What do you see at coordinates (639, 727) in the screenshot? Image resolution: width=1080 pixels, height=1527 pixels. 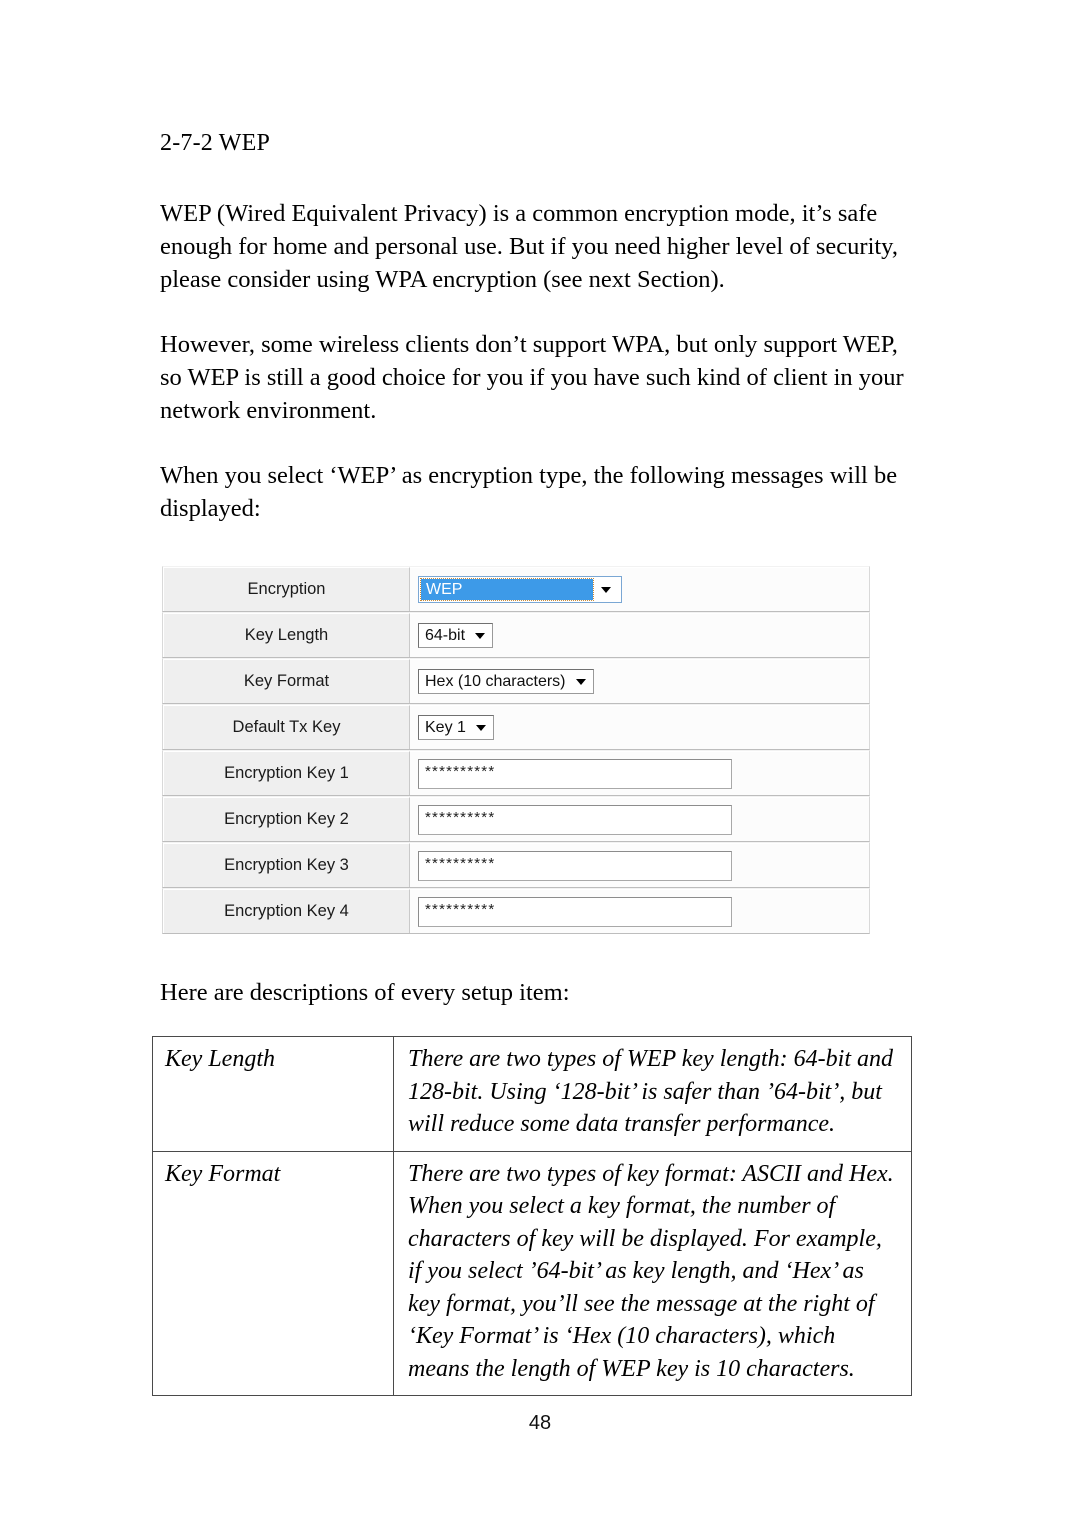 I see `value-default-tx-key: Key 1` at bounding box center [639, 727].